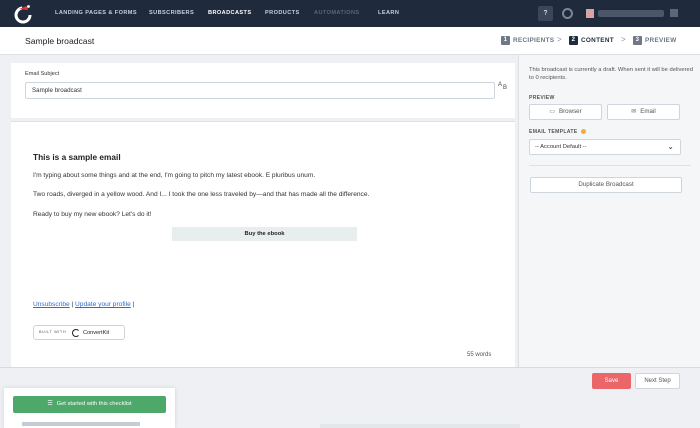  What do you see at coordinates (42, 74) in the screenshot?
I see `subject-label: Email Subject` at bounding box center [42, 74].